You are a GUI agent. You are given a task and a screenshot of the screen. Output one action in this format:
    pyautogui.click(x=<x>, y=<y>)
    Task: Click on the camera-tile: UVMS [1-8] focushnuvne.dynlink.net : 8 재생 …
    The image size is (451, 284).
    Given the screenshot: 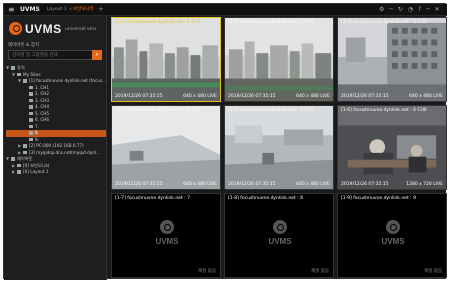 What is the action you would take?
    pyautogui.click(x=279, y=235)
    